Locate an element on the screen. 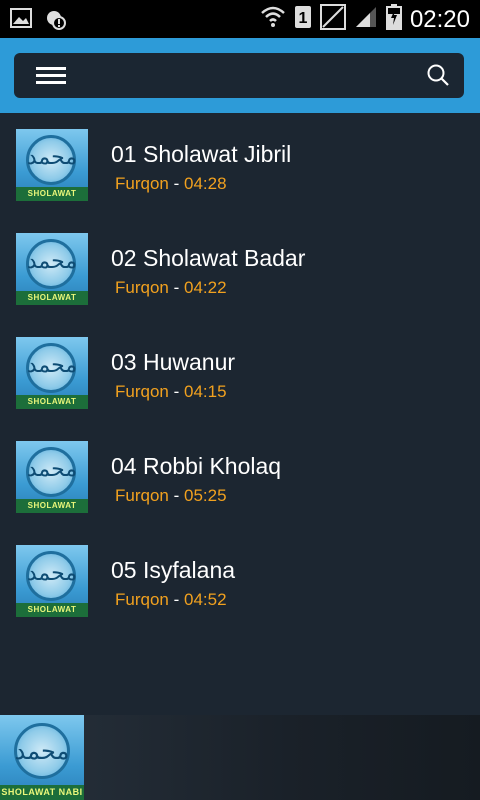  sim-label: 1 is located at coordinates (302, 18).